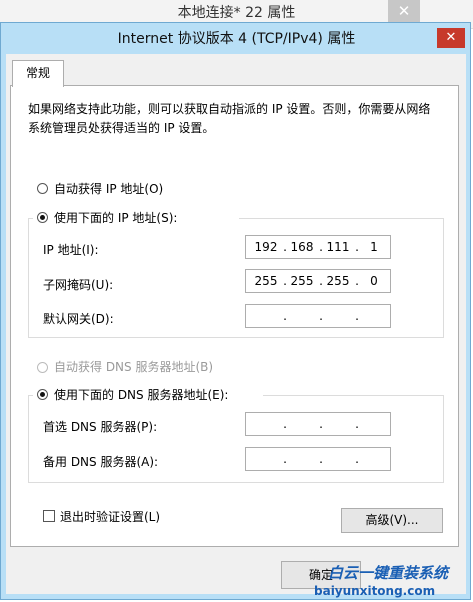  What do you see at coordinates (451, 38) in the screenshot?
I see `dialog-close-button: ✕` at bounding box center [451, 38].